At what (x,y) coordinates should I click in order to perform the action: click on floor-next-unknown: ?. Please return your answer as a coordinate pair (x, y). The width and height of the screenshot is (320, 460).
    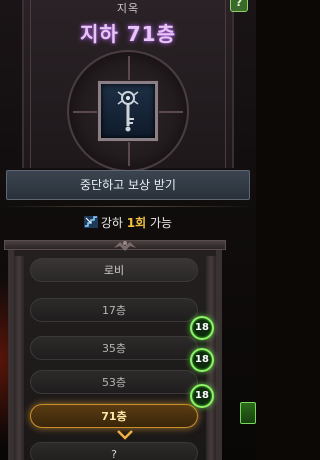
    Looking at the image, I should click on (114, 451).